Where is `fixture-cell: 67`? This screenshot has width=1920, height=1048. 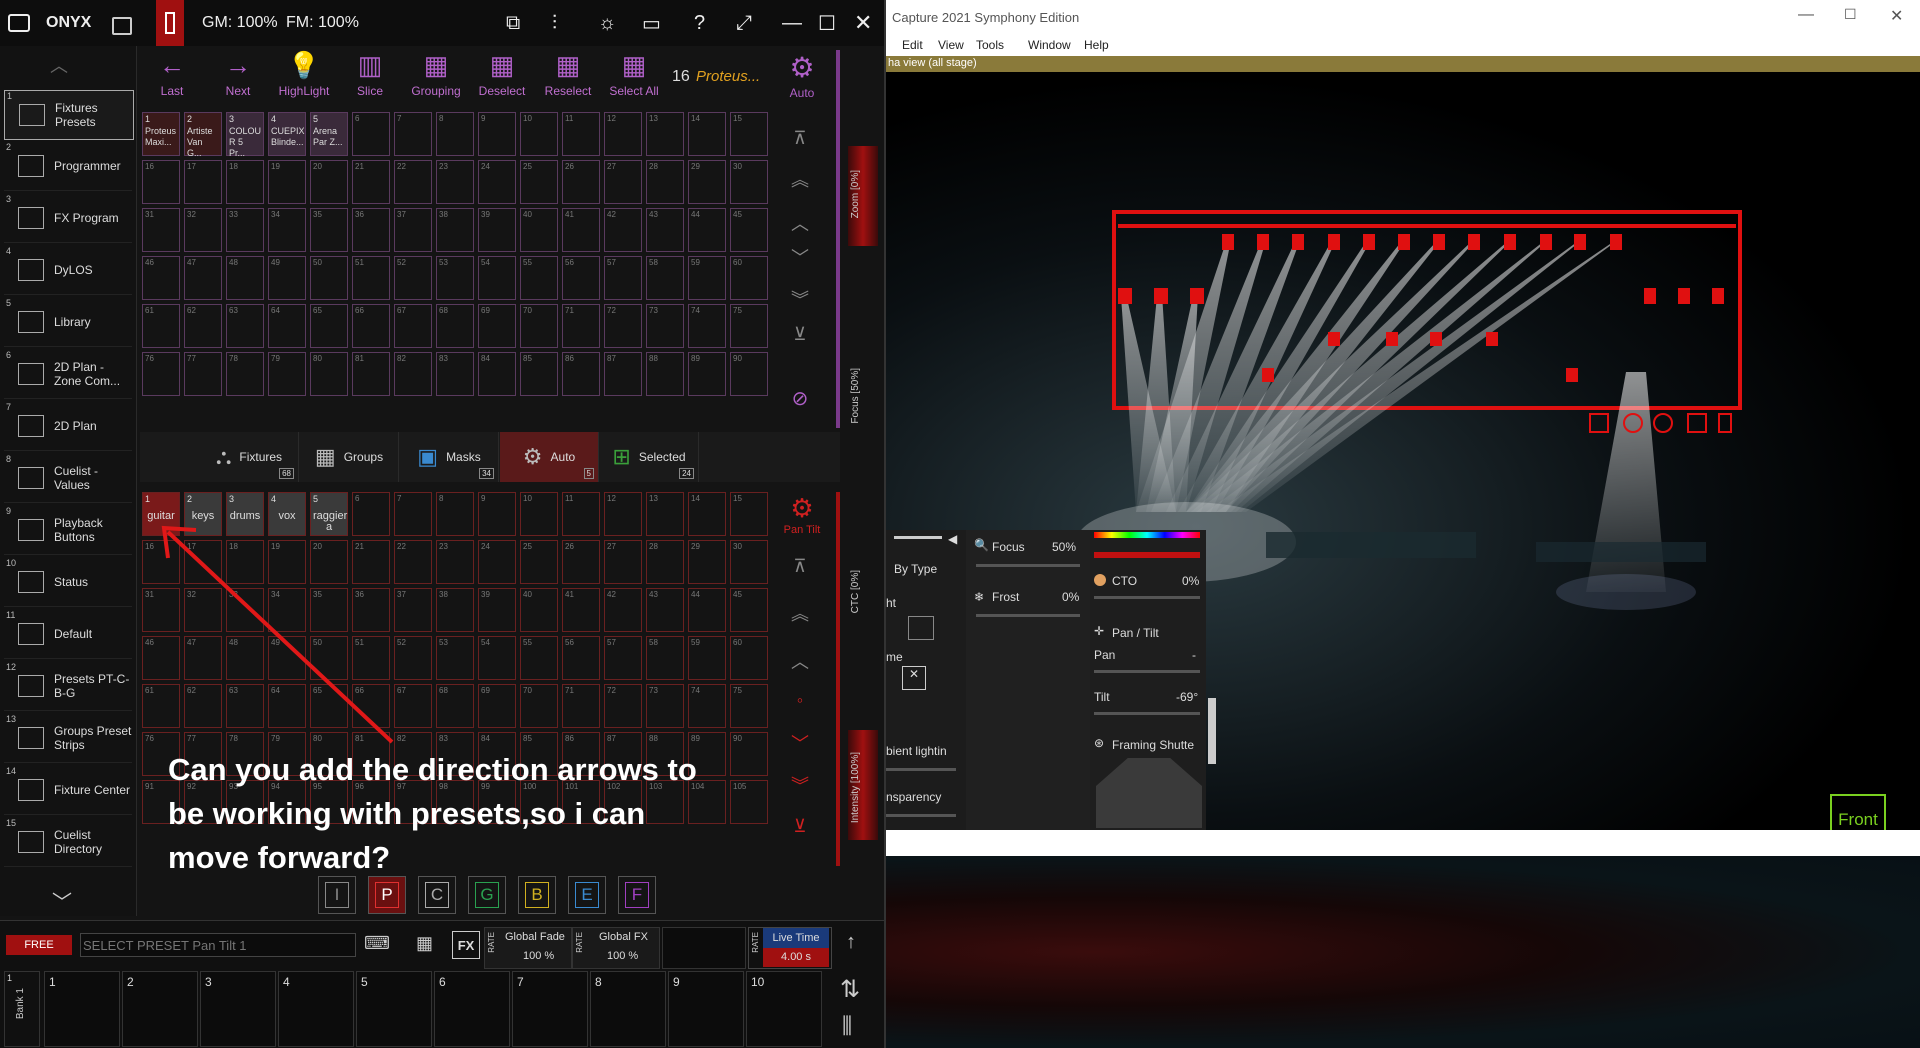
fixture-cell: 67 is located at coordinates (413, 326).